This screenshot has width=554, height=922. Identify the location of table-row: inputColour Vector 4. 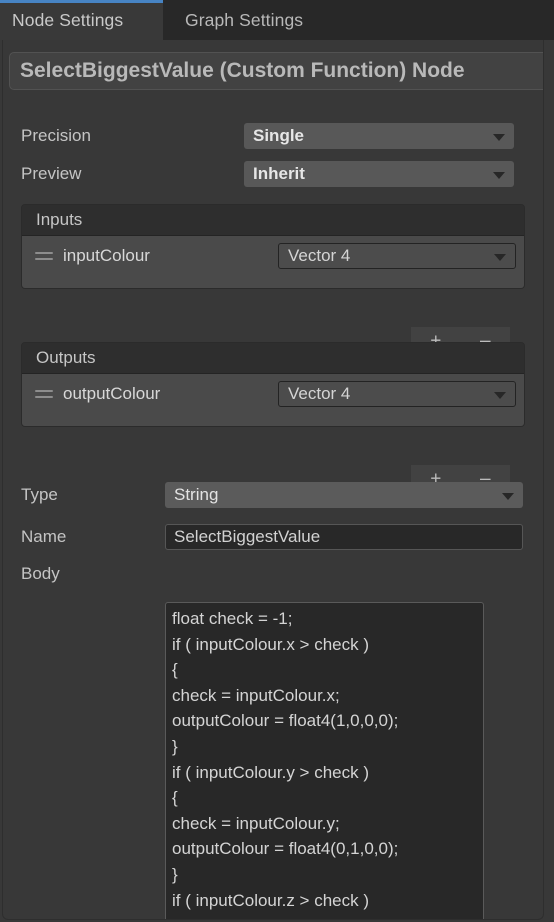
(273, 256).